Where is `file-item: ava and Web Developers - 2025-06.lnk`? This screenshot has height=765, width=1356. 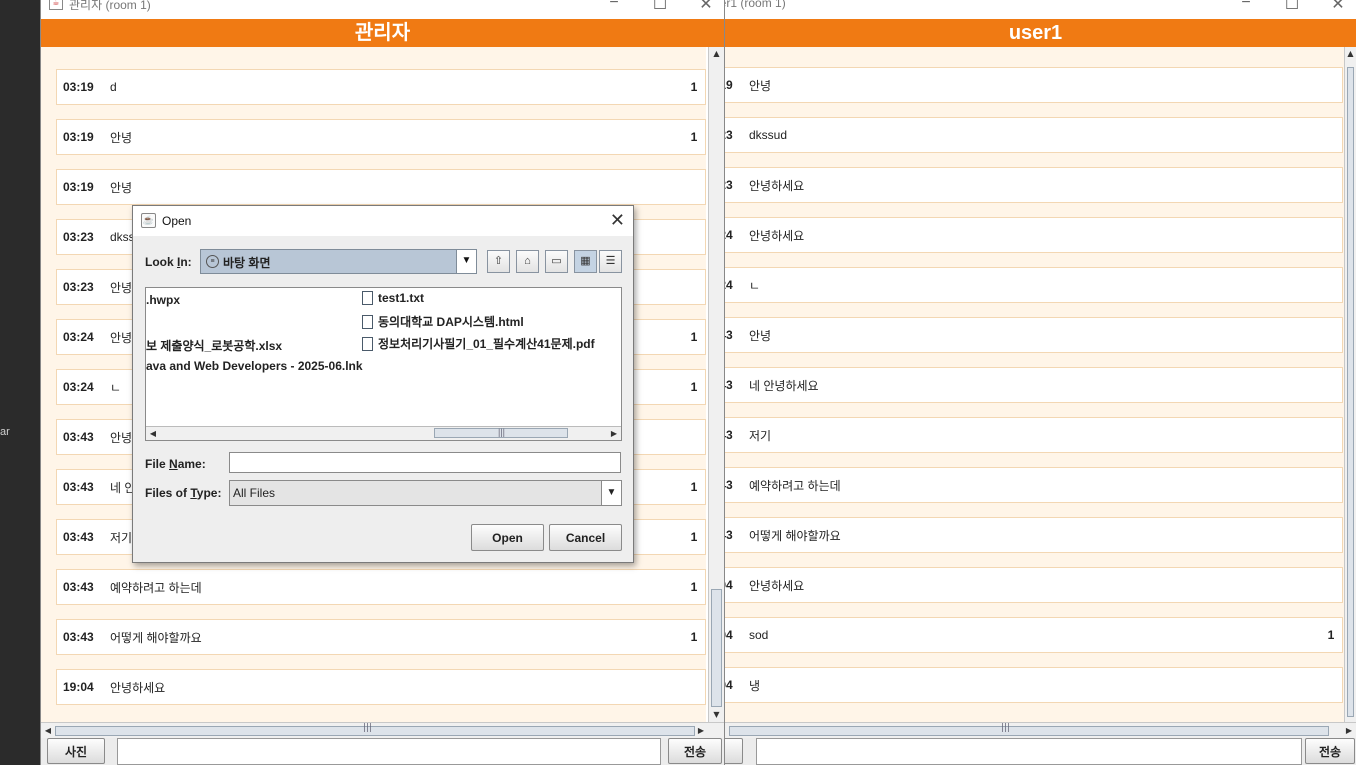 file-item: ava and Web Developers - 2025-06.lnk is located at coordinates (254, 366).